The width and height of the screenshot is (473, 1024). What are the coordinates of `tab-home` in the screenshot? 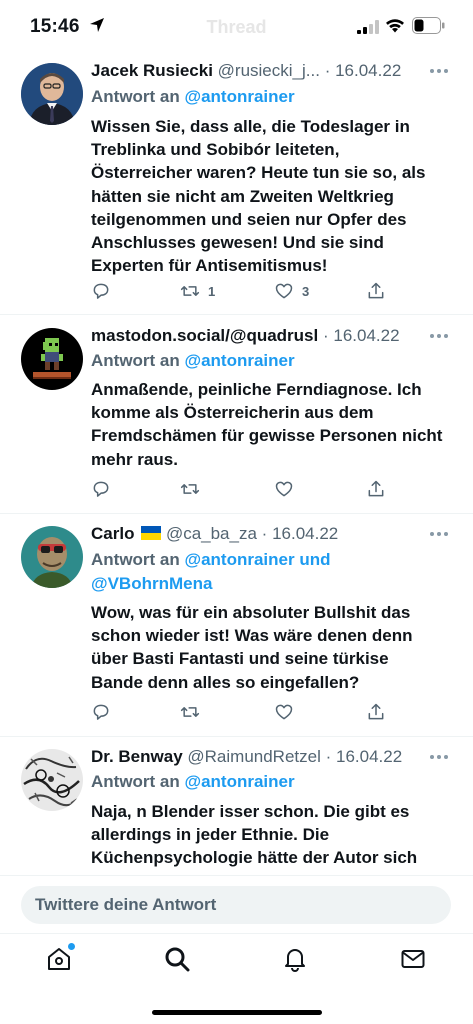 It's located at (61, 957).